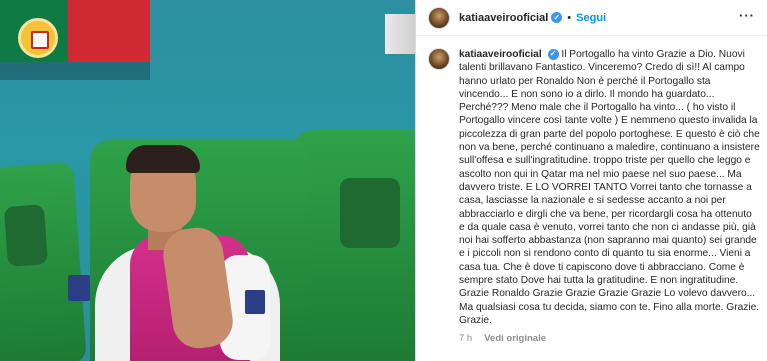  I want to click on follow-button: Segui, so click(591, 18).